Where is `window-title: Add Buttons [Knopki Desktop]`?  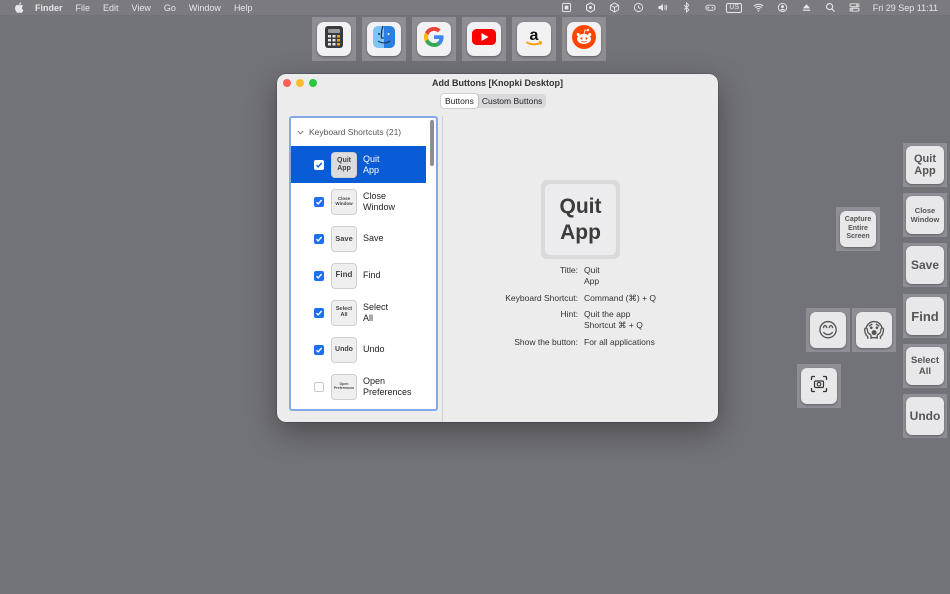 window-title: Add Buttons [Knopki Desktop] is located at coordinates (497, 83).